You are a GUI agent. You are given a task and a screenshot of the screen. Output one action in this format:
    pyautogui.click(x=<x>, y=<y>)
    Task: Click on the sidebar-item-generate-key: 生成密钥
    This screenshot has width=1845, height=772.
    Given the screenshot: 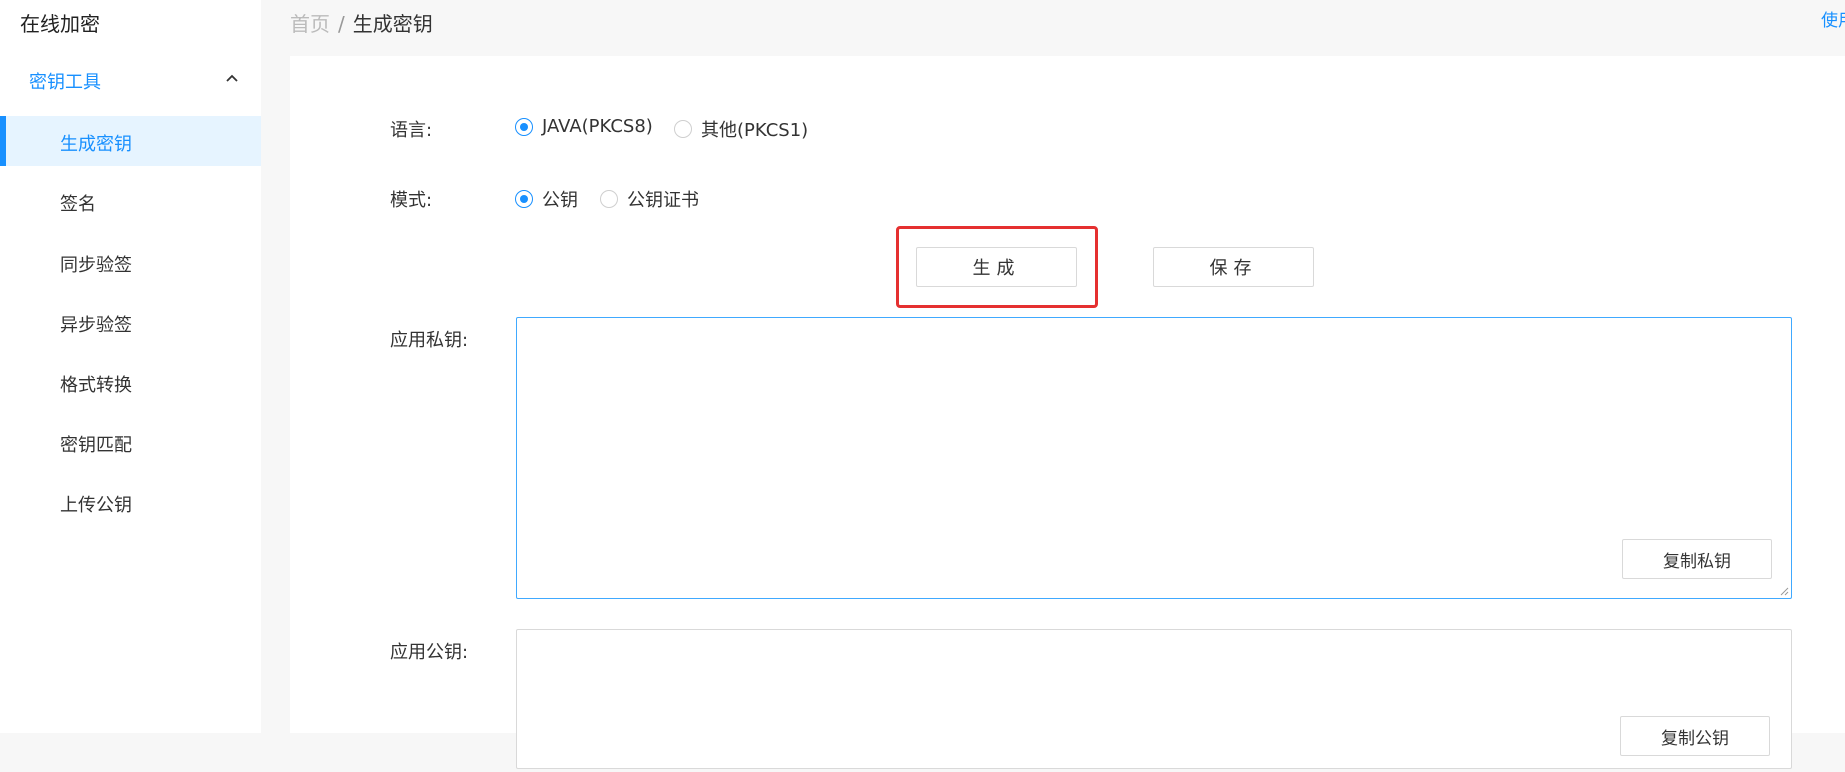 What is the action you would take?
    pyautogui.click(x=130, y=141)
    